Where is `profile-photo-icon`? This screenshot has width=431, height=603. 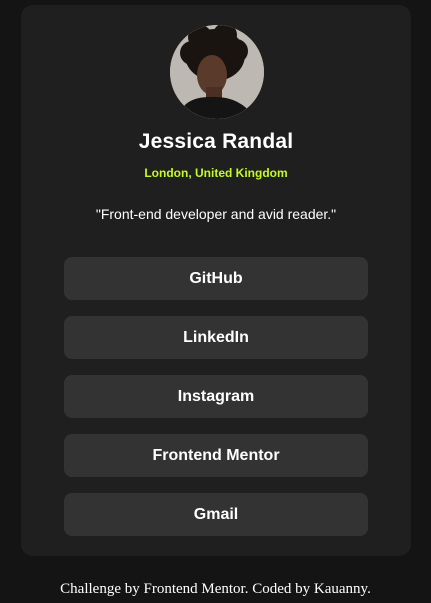 profile-photo-icon is located at coordinates (217, 72).